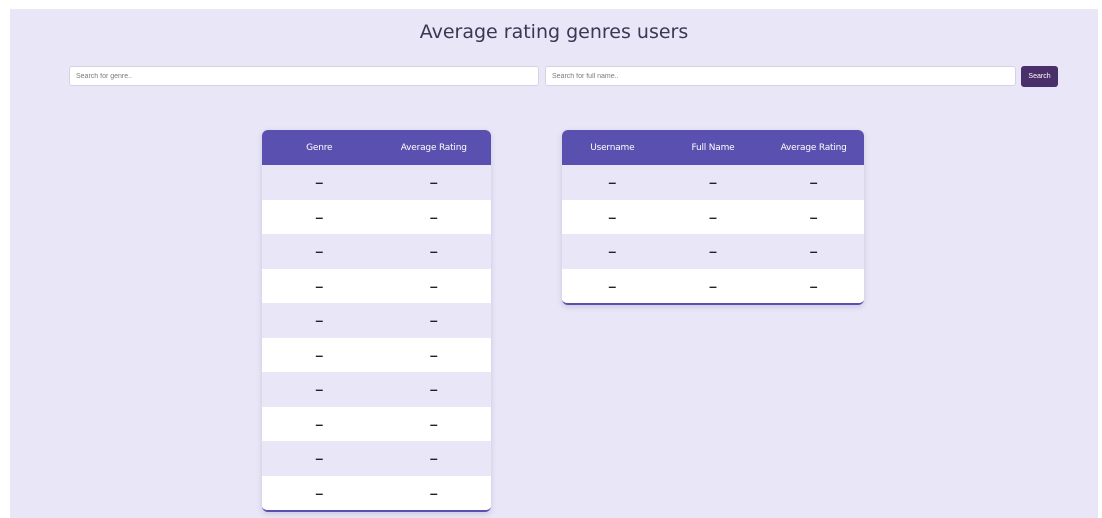 The width and height of the screenshot is (1102, 518). Describe the element at coordinates (376, 147) in the screenshot. I see `genre-table-header-row: Genre Average Rating` at that location.